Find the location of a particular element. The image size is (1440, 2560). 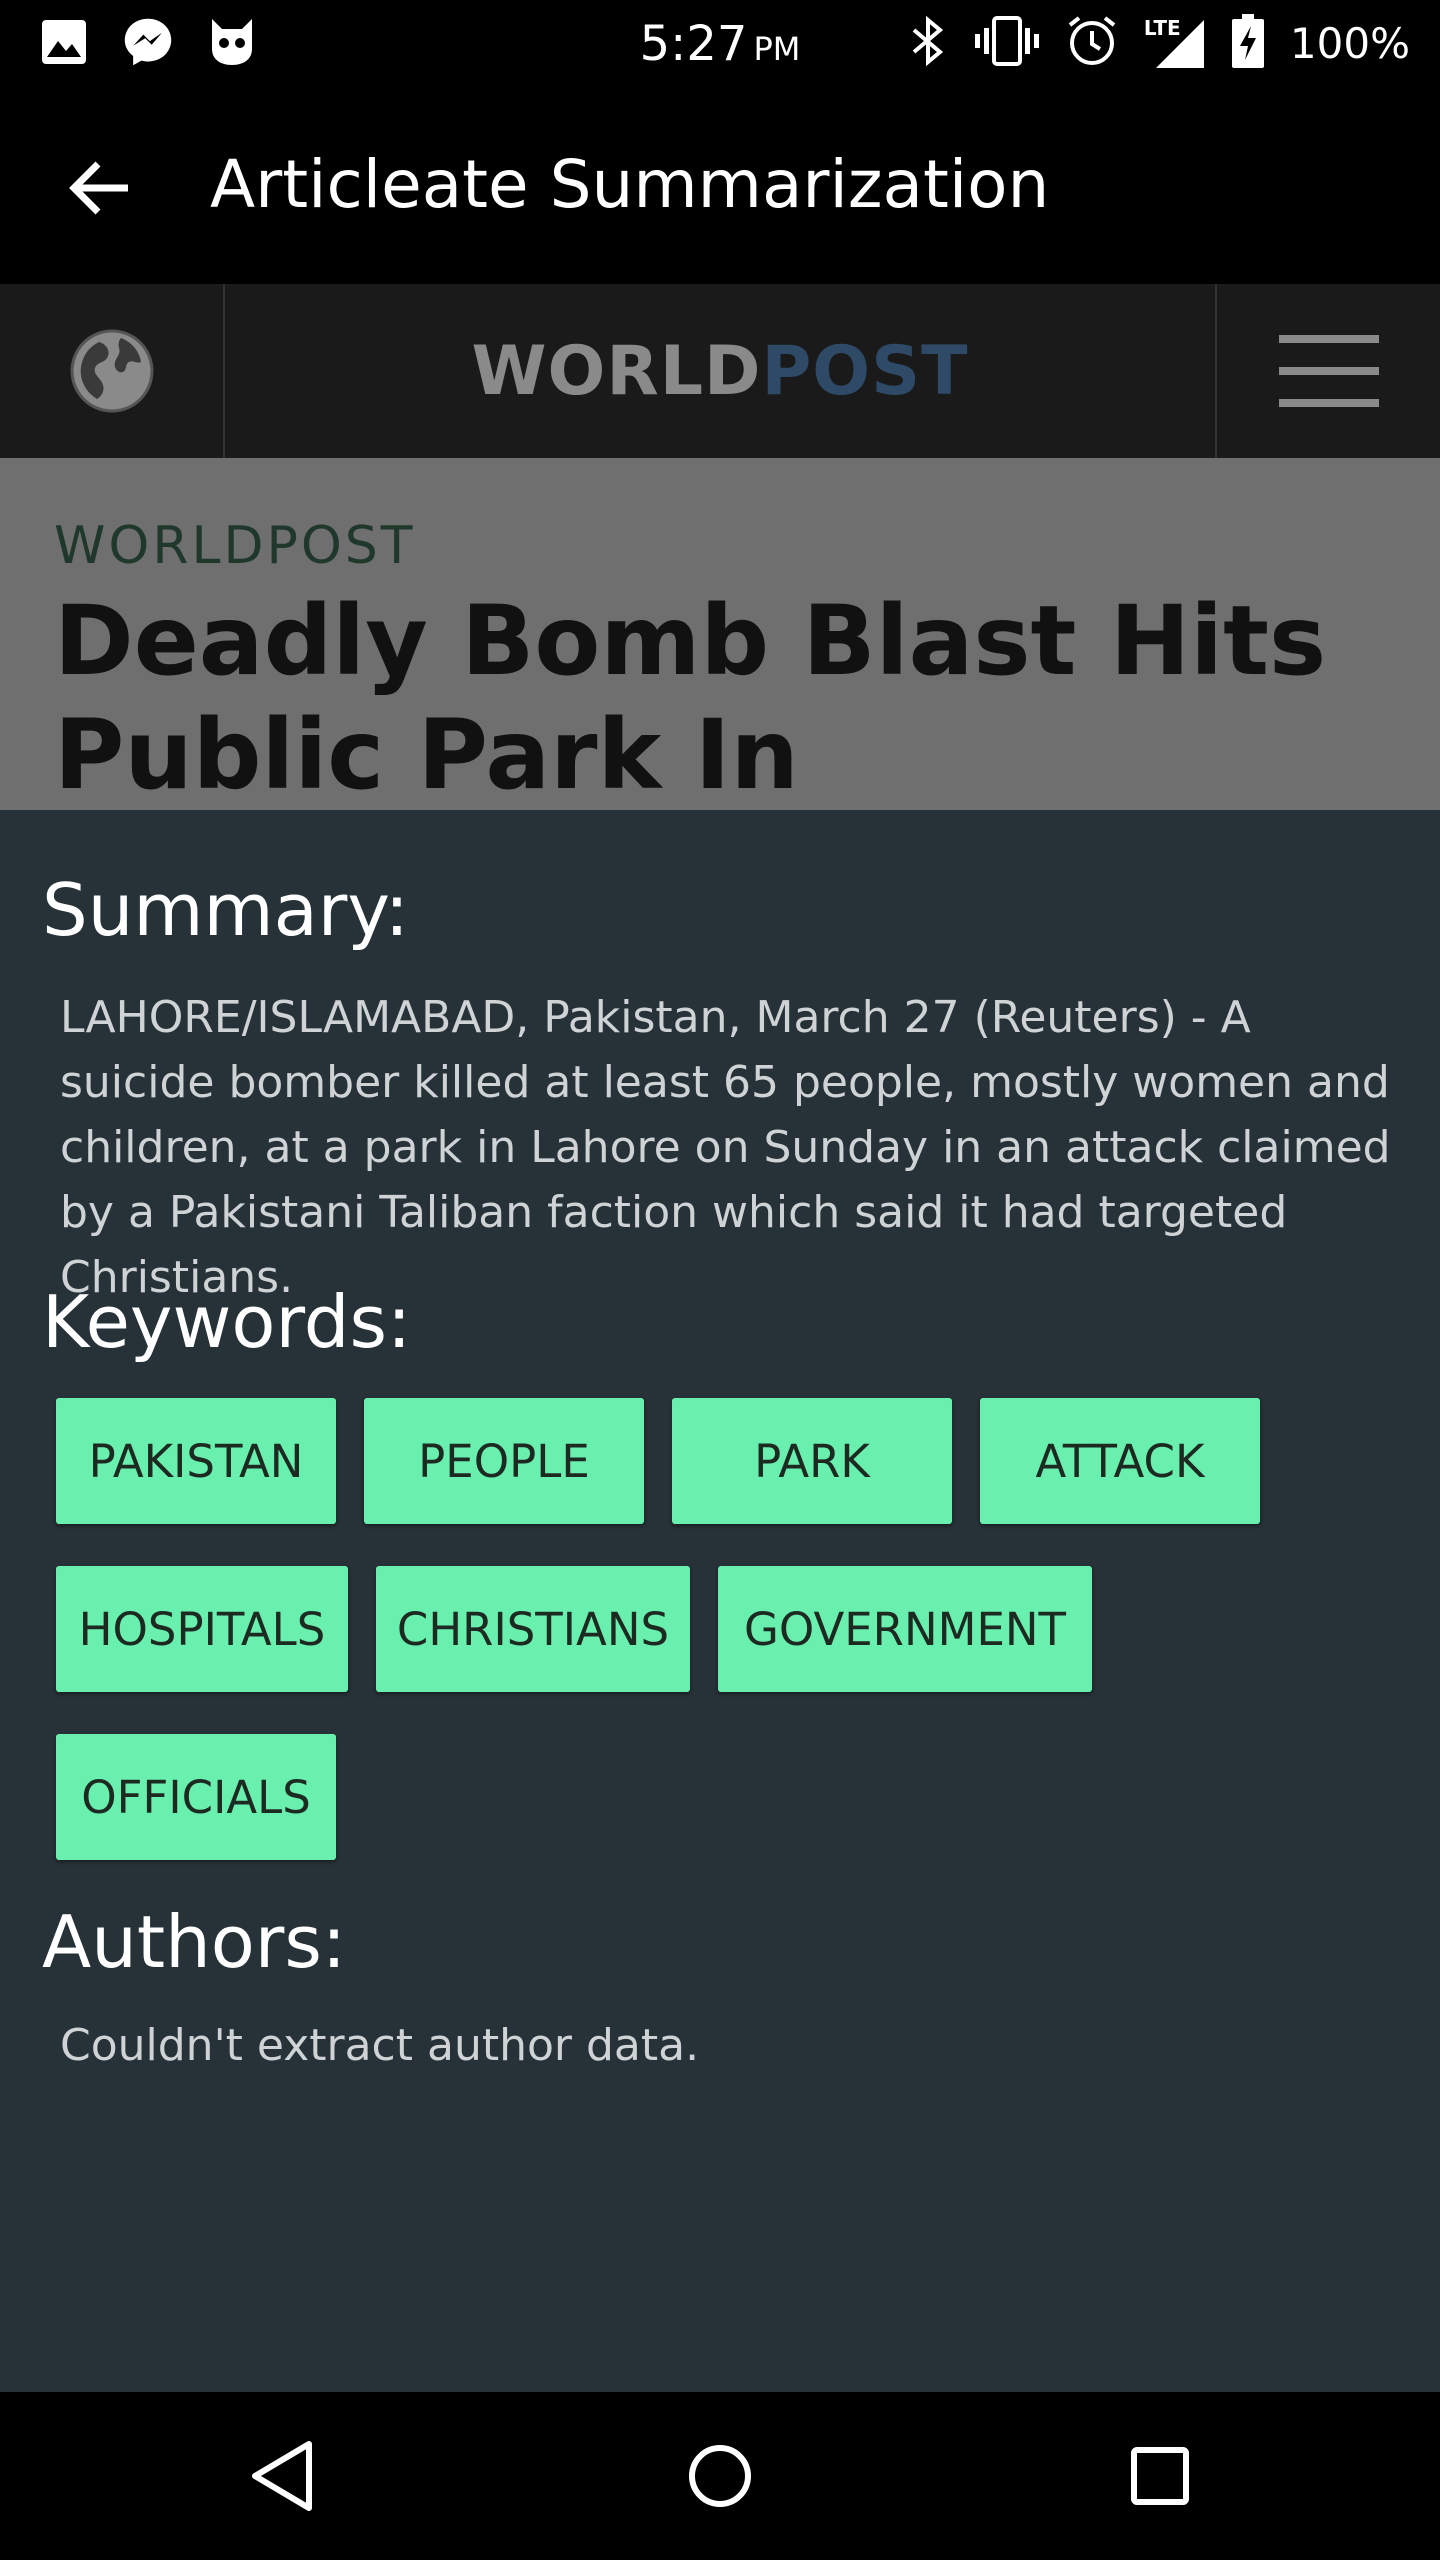

globe-icon is located at coordinates (111, 371).